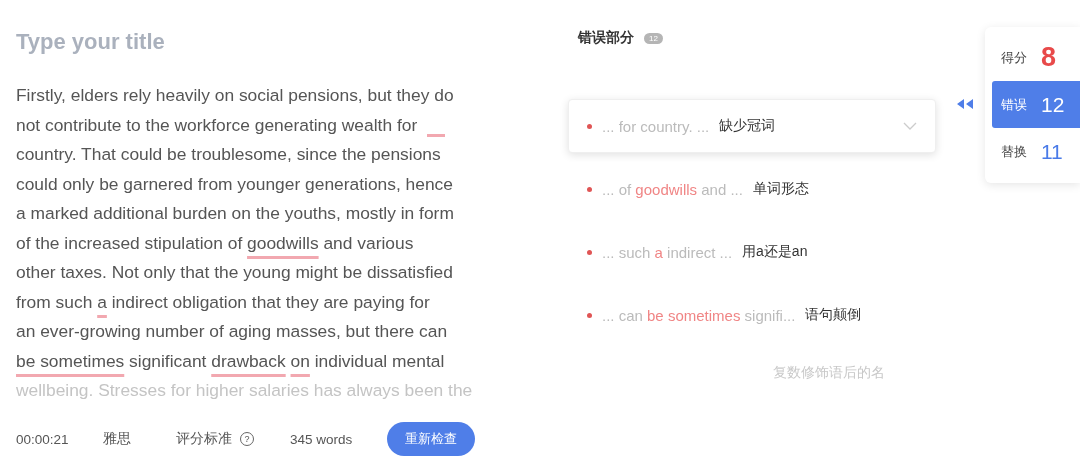 The width and height of the screenshot is (1080, 474). What do you see at coordinates (322, 439) in the screenshot?
I see `word-count: 345 words` at bounding box center [322, 439].